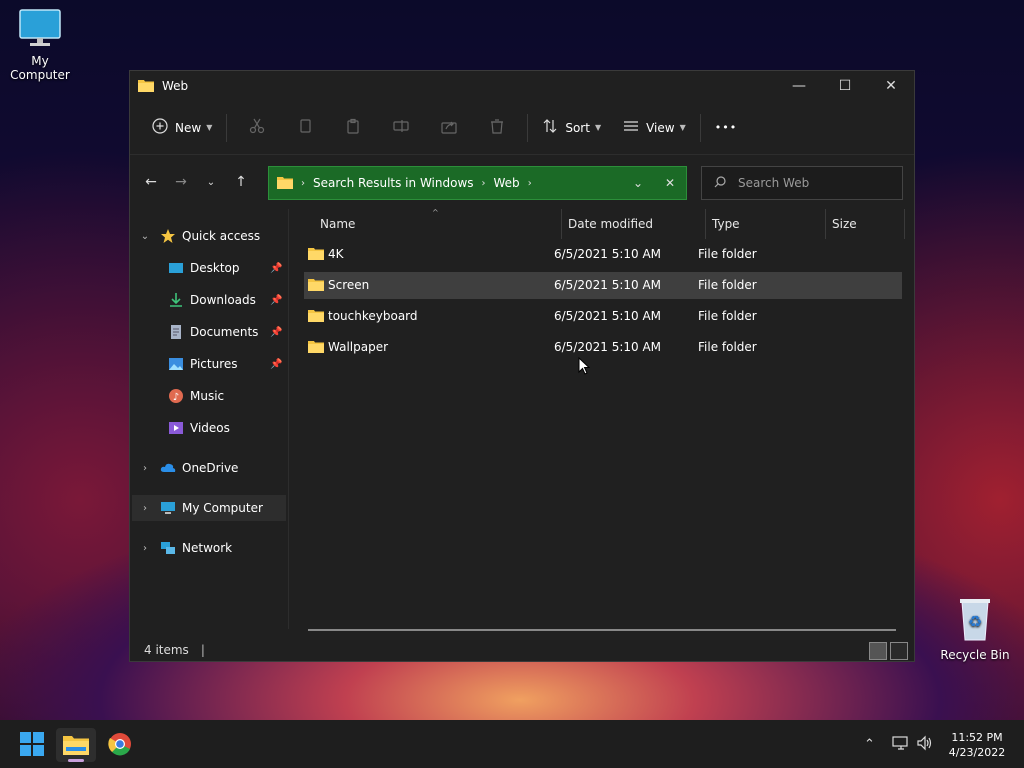 The width and height of the screenshot is (1024, 768). What do you see at coordinates (393, 183) in the screenshot?
I see `breadcrumb-search-results: Search Results in Windows` at bounding box center [393, 183].